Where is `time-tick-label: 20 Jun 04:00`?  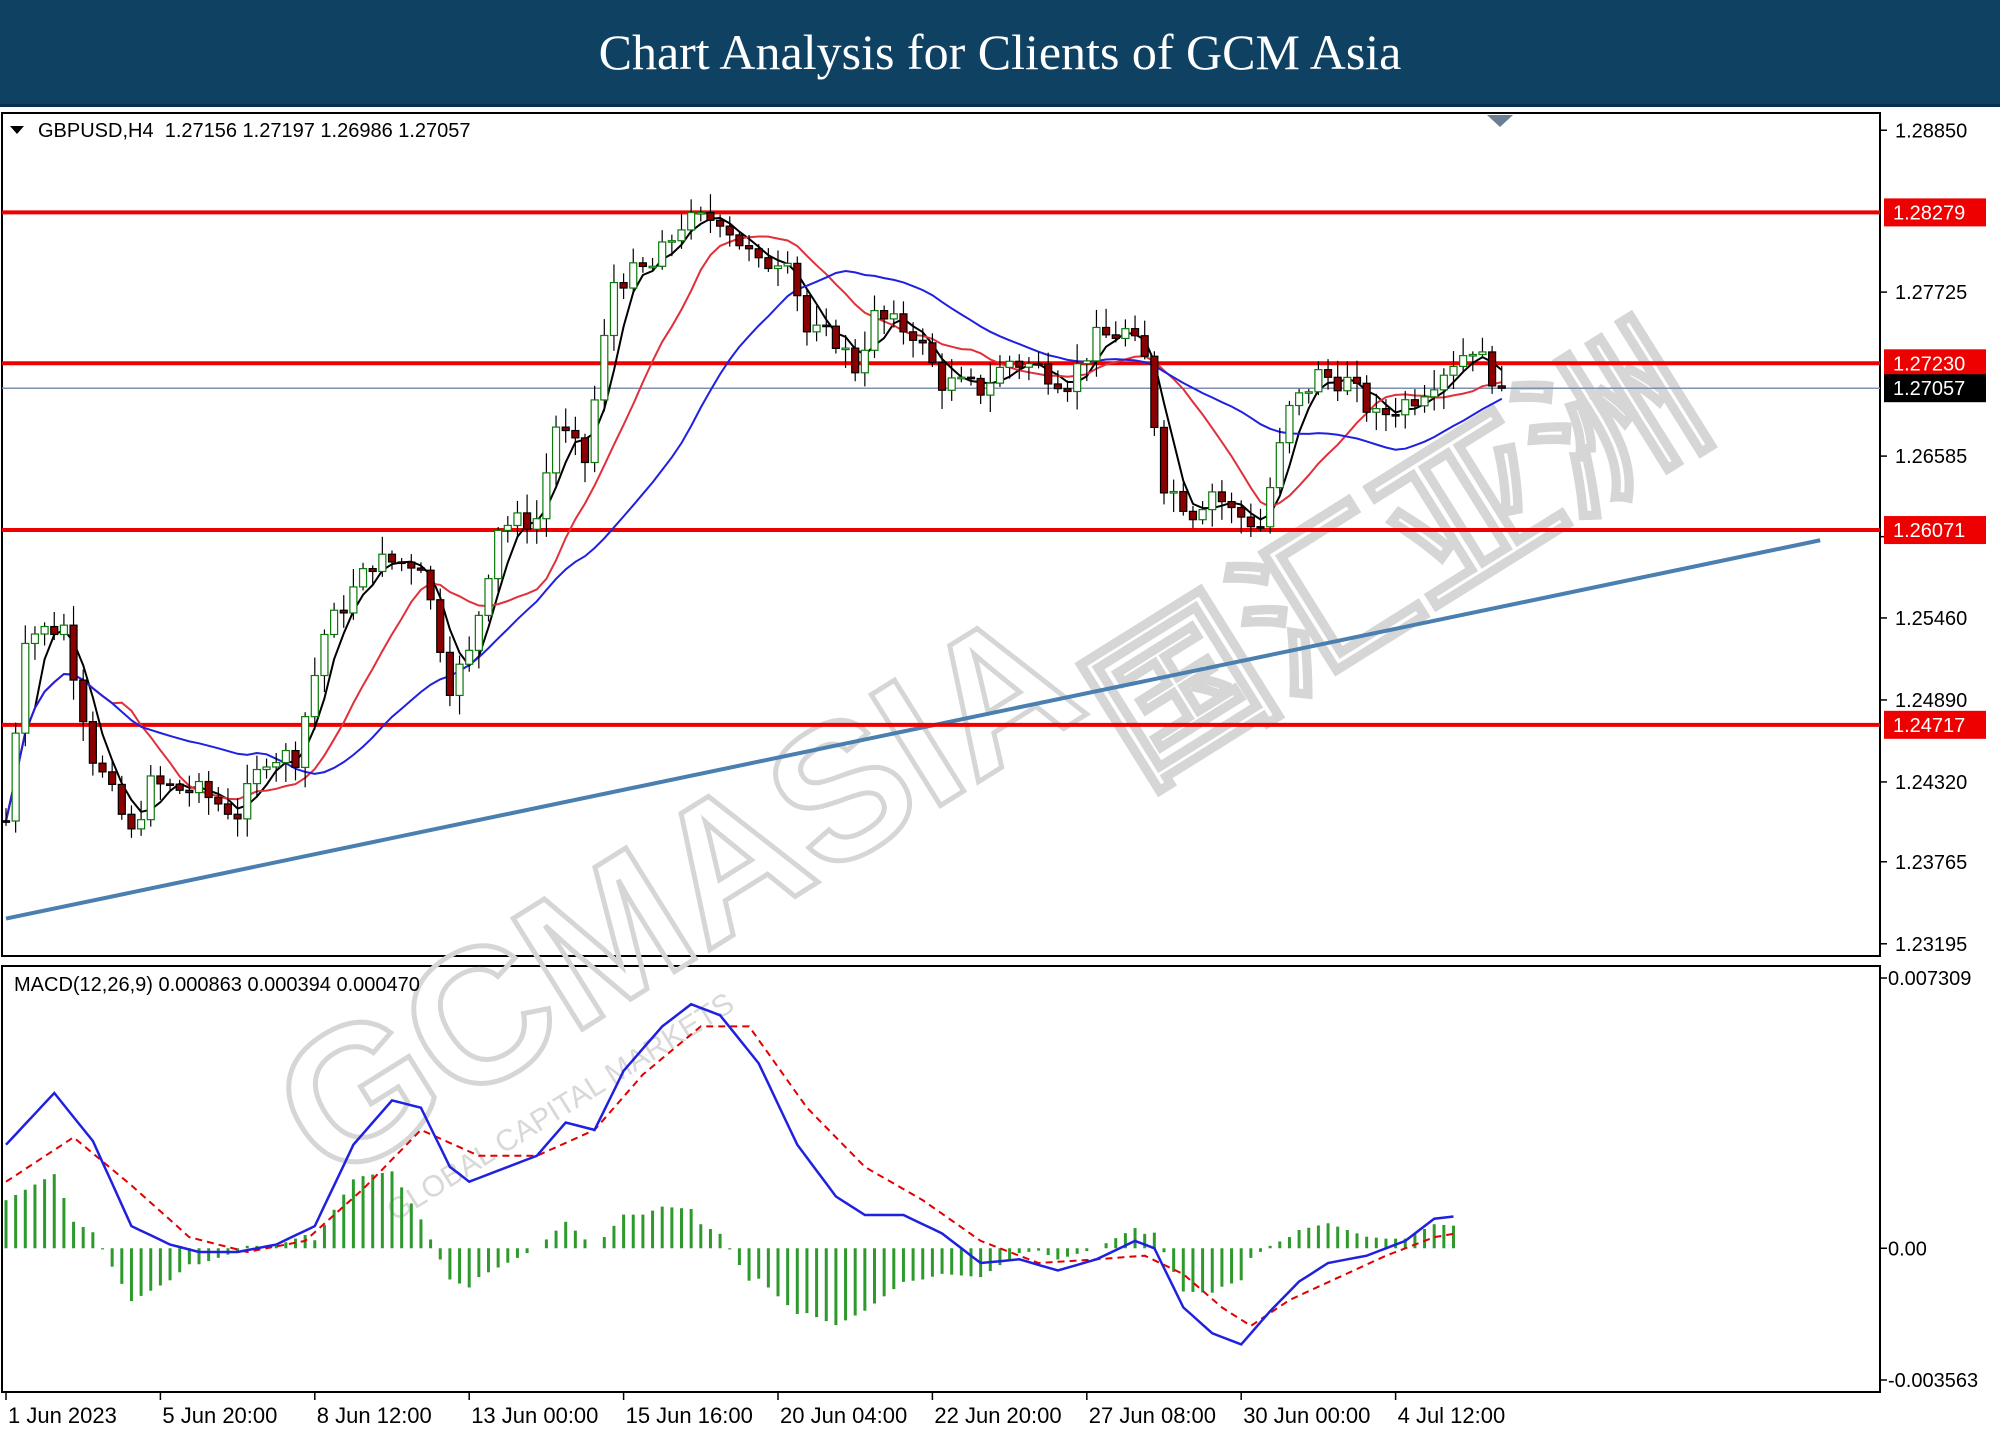
time-tick-label: 20 Jun 04:00 is located at coordinates (843, 1415).